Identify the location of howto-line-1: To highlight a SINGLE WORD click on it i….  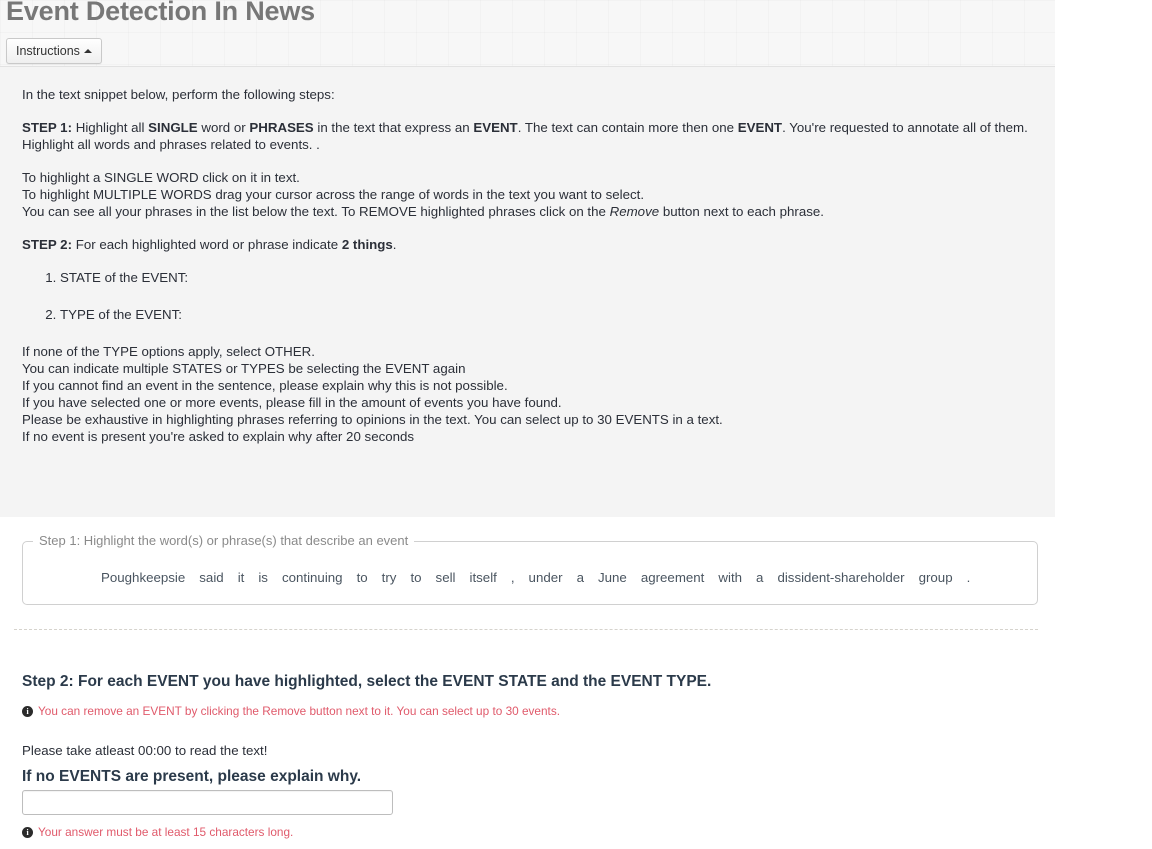
(161, 177).